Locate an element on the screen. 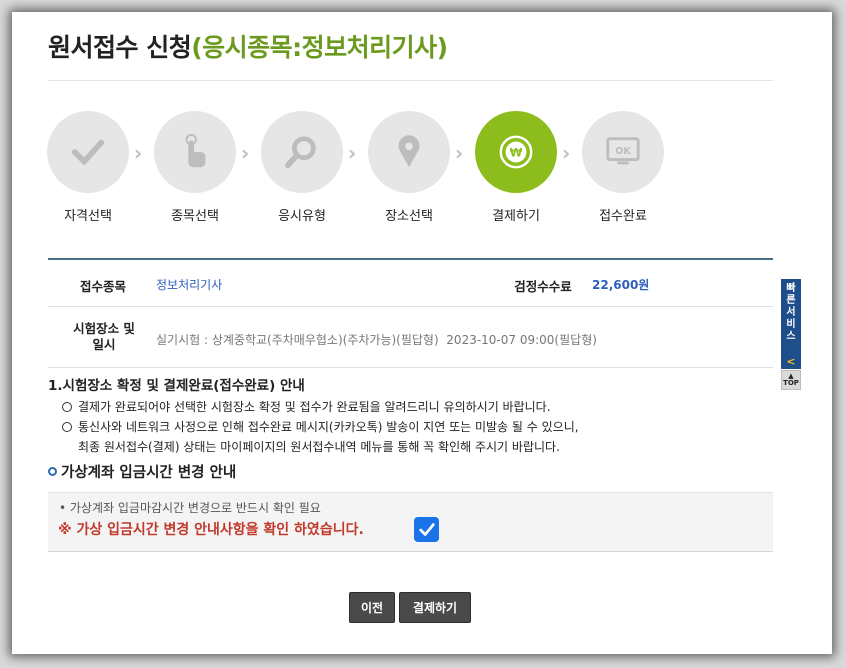  step-4: 장소선택 is located at coordinates (409, 167).